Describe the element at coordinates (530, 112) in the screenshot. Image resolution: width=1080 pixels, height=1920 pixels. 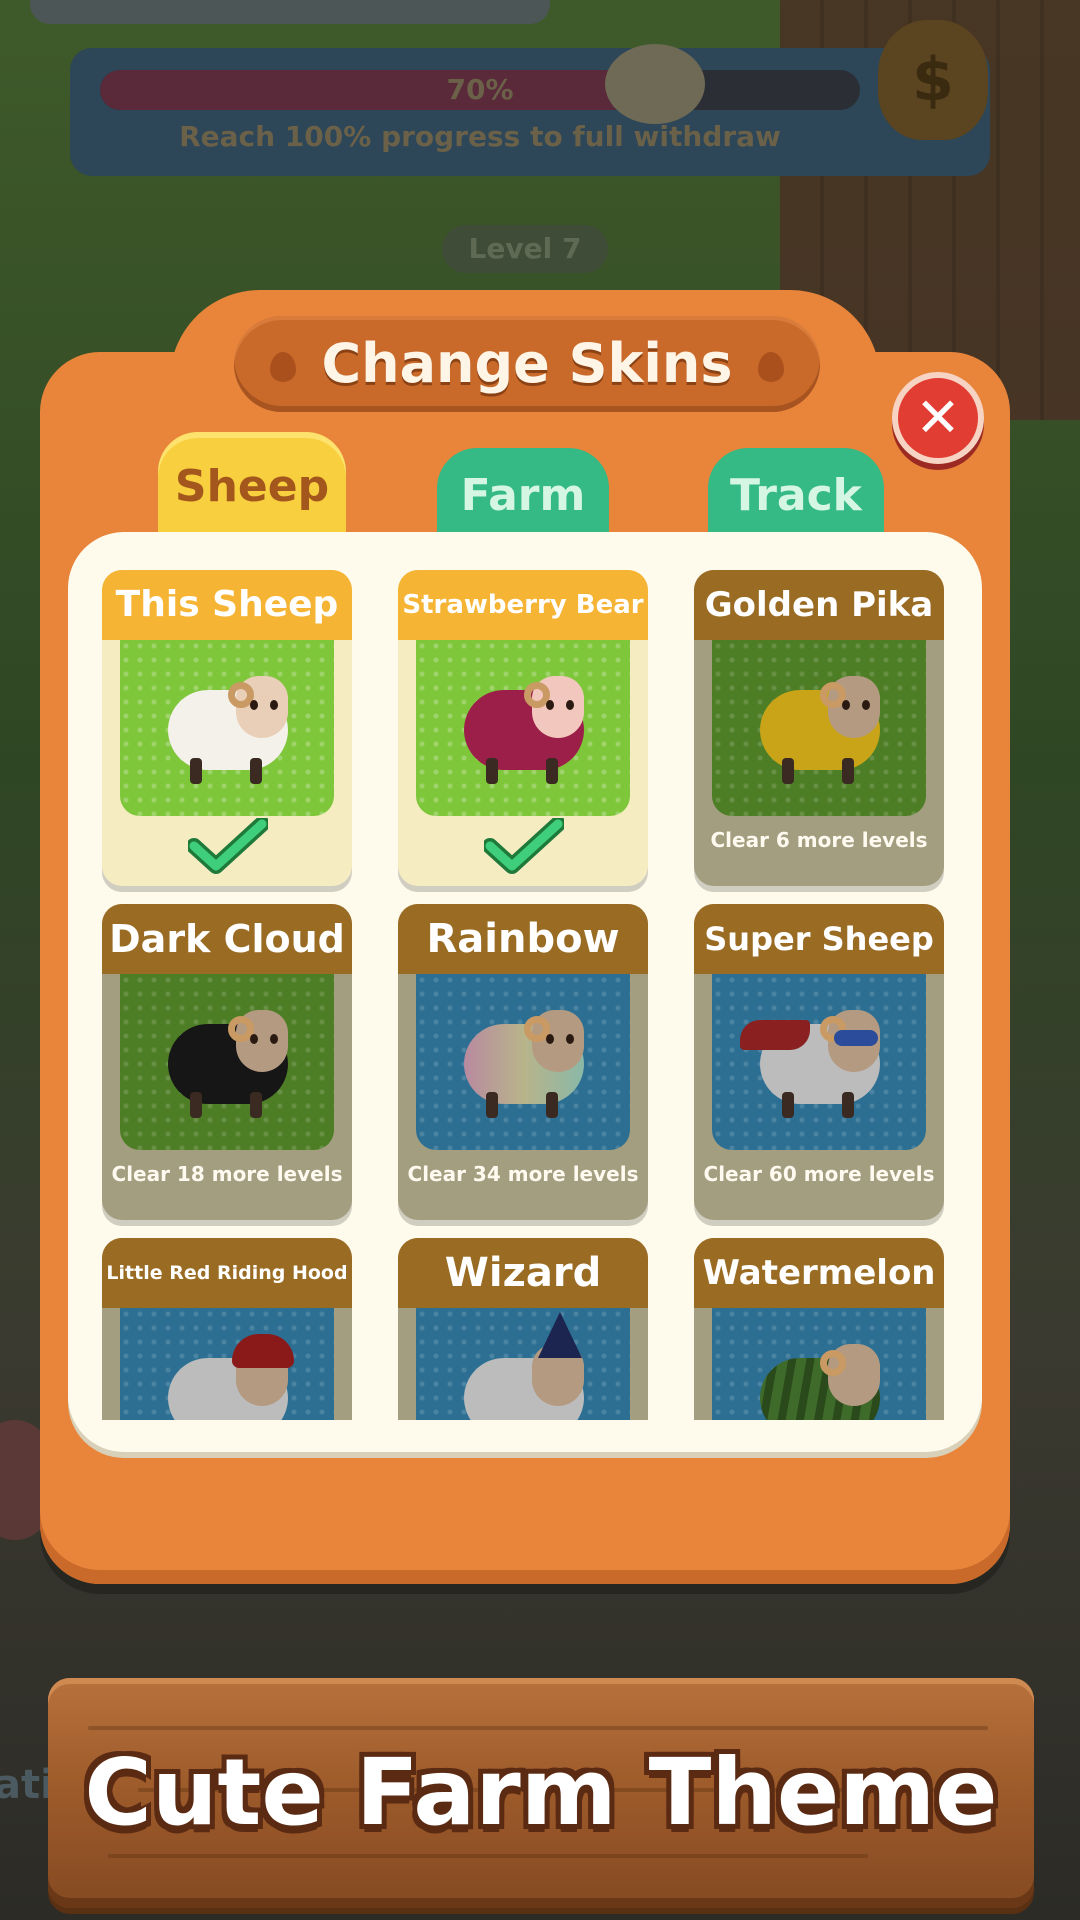
I see `withdraw-progress-card` at that location.